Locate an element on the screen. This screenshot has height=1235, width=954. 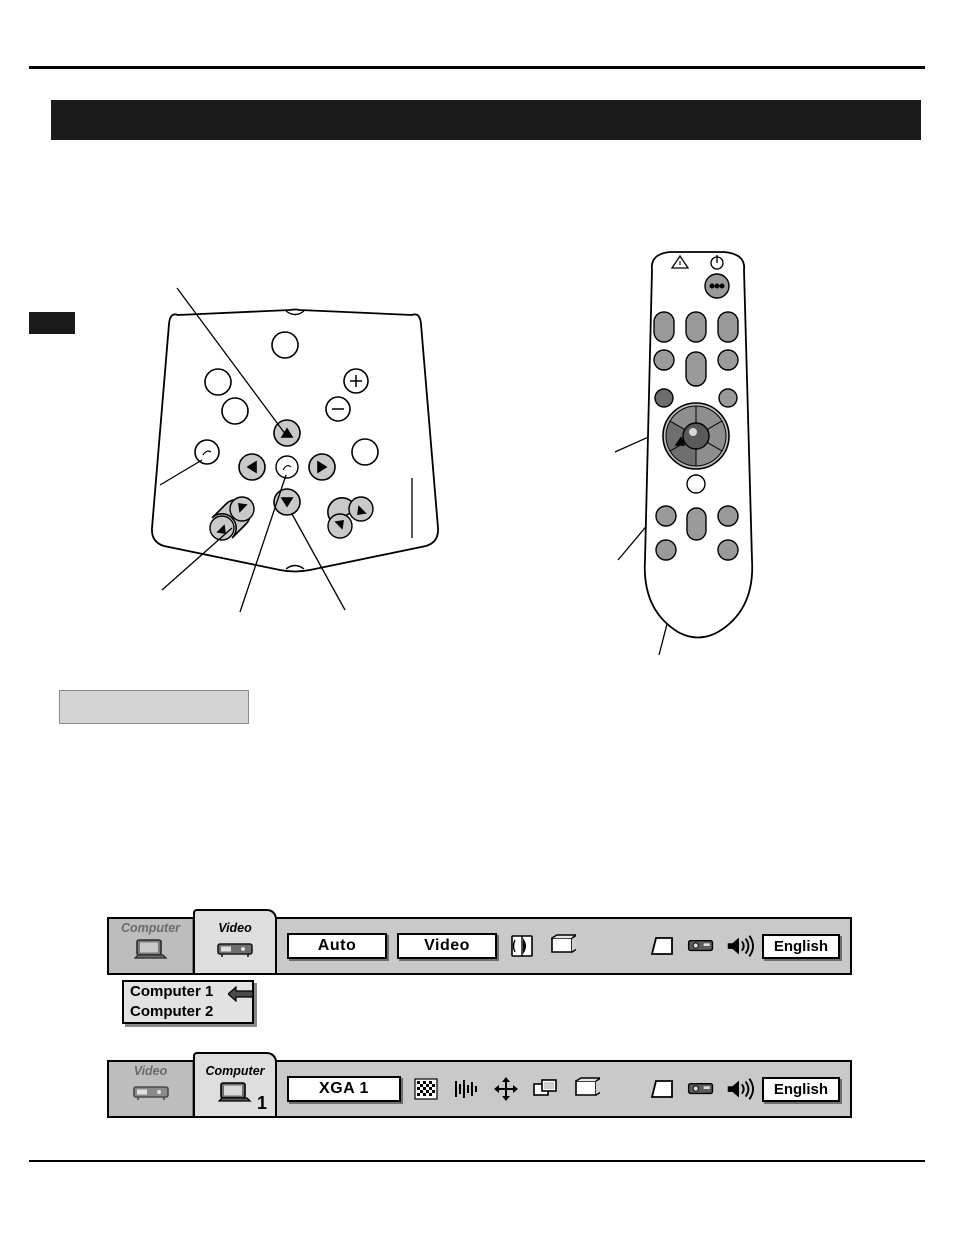
menu-tab-computer: Computer is located at coordinates (151, 946).